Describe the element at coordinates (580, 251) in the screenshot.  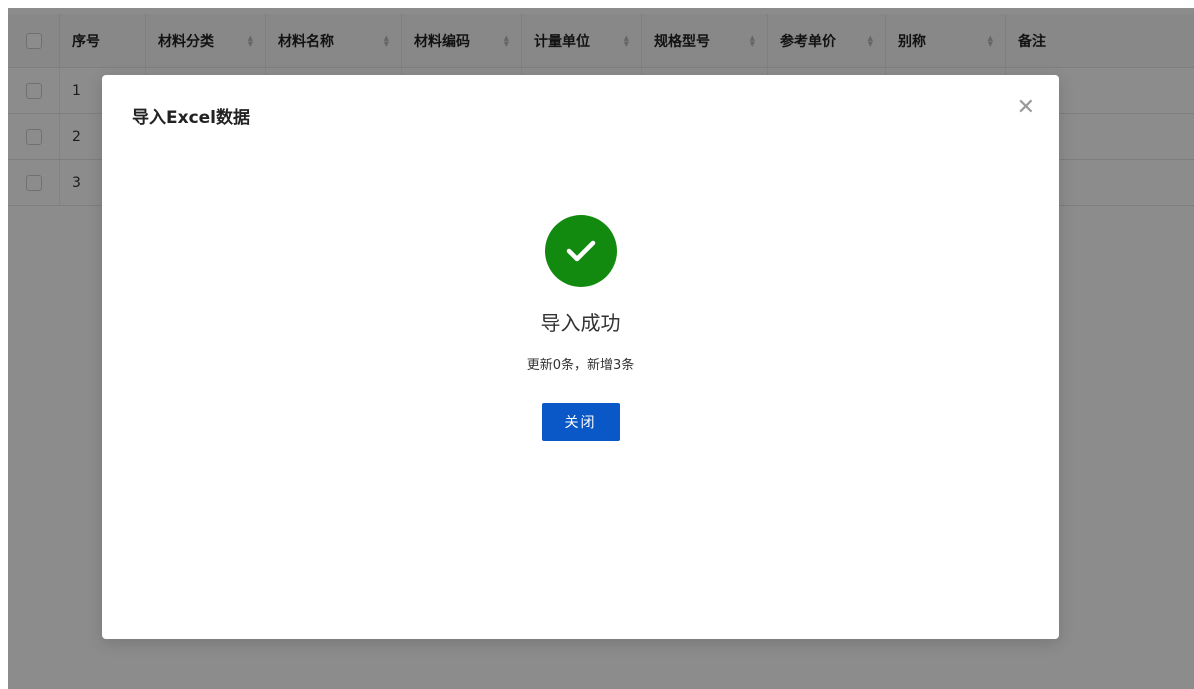
I see `check-circle-icon` at that location.